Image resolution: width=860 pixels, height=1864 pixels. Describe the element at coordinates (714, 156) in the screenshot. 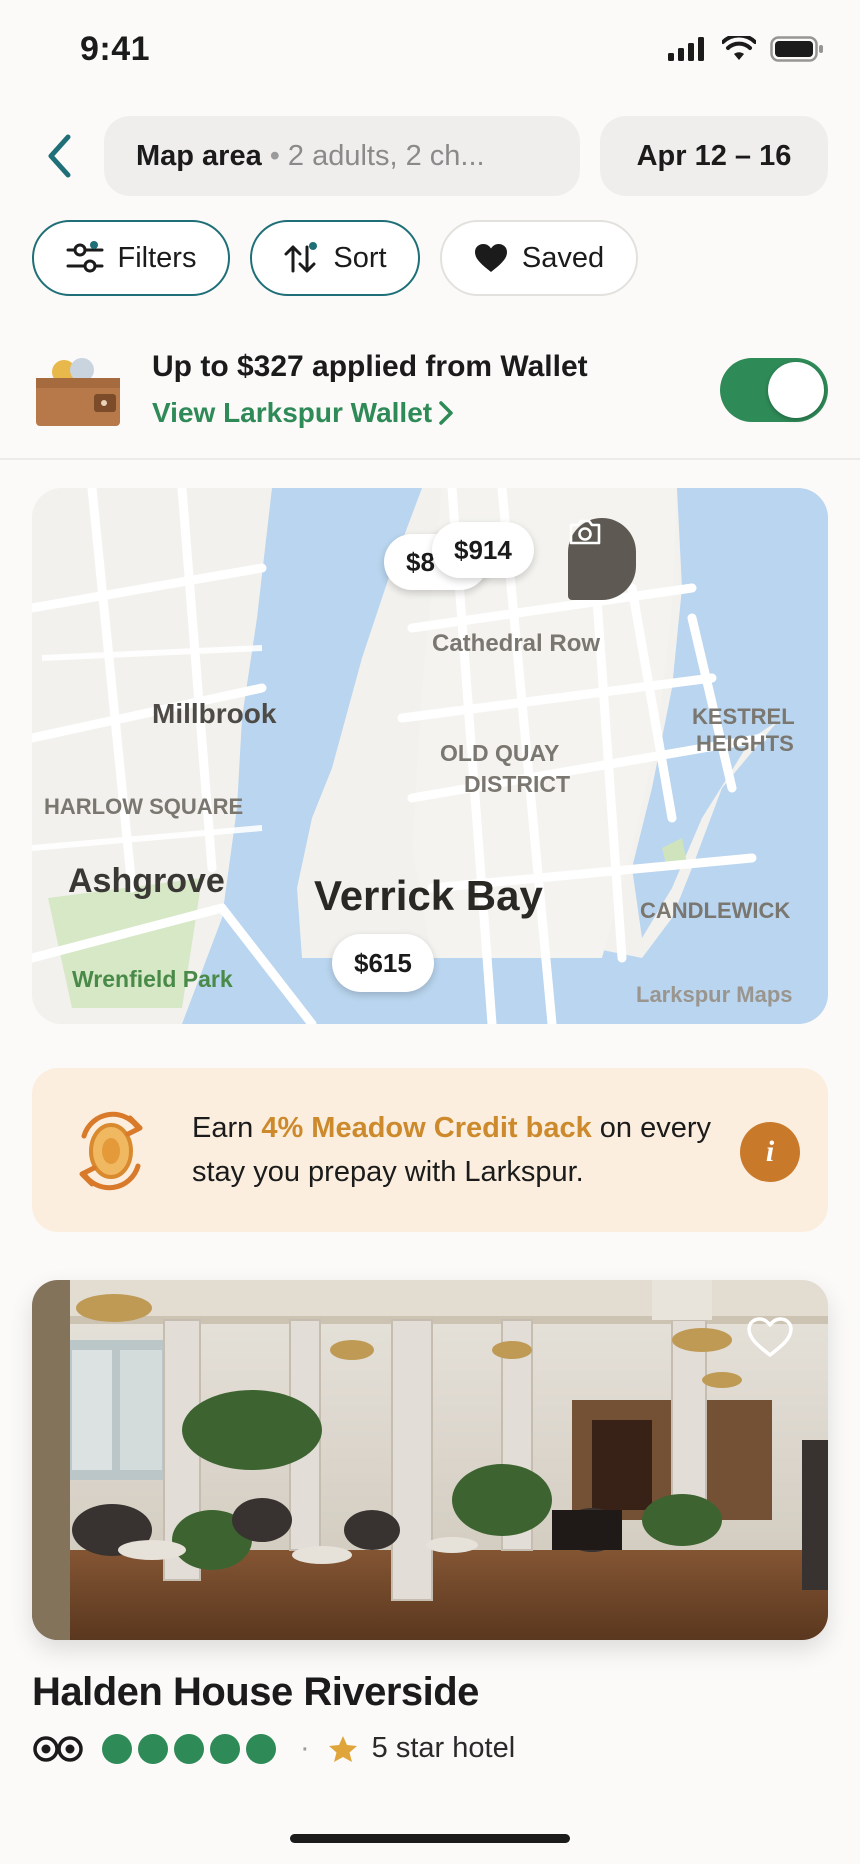

I see `date-range-button: Apr 12 – 16` at that location.